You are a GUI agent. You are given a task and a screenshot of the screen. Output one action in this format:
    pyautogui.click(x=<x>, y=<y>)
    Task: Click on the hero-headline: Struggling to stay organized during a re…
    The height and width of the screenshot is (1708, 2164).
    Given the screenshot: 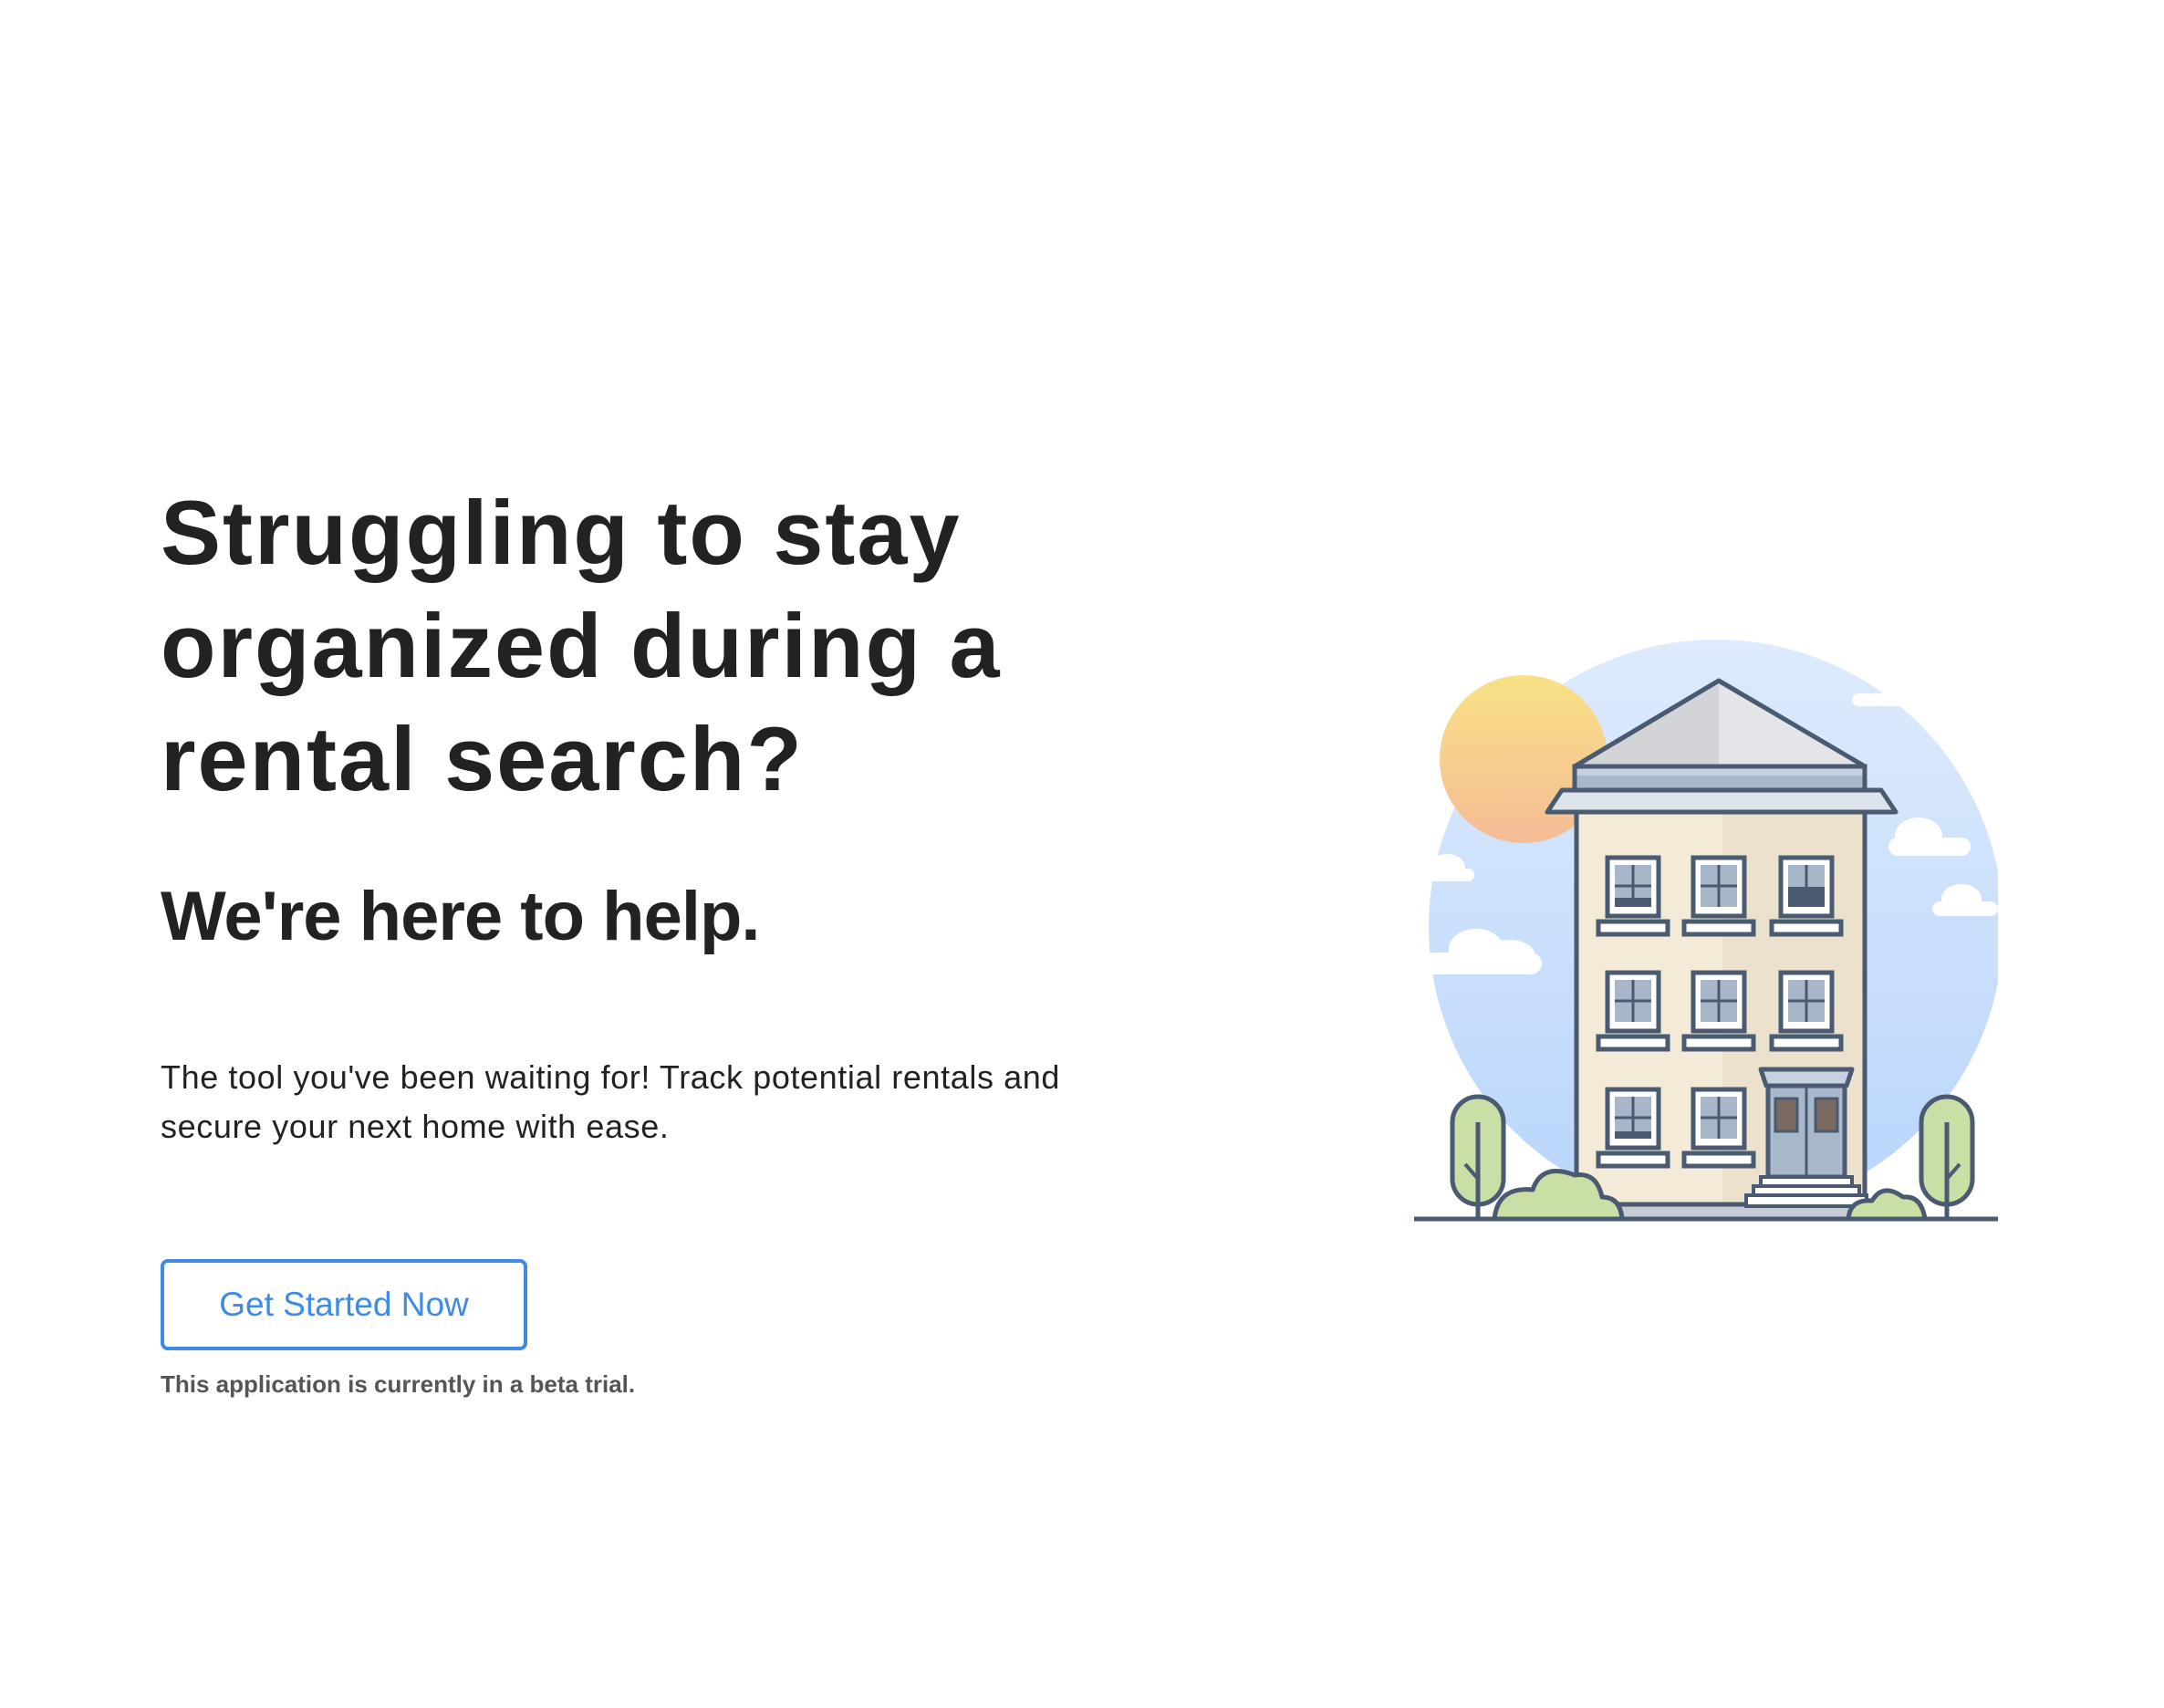 What is the action you would take?
    pyautogui.click(x=581, y=645)
    